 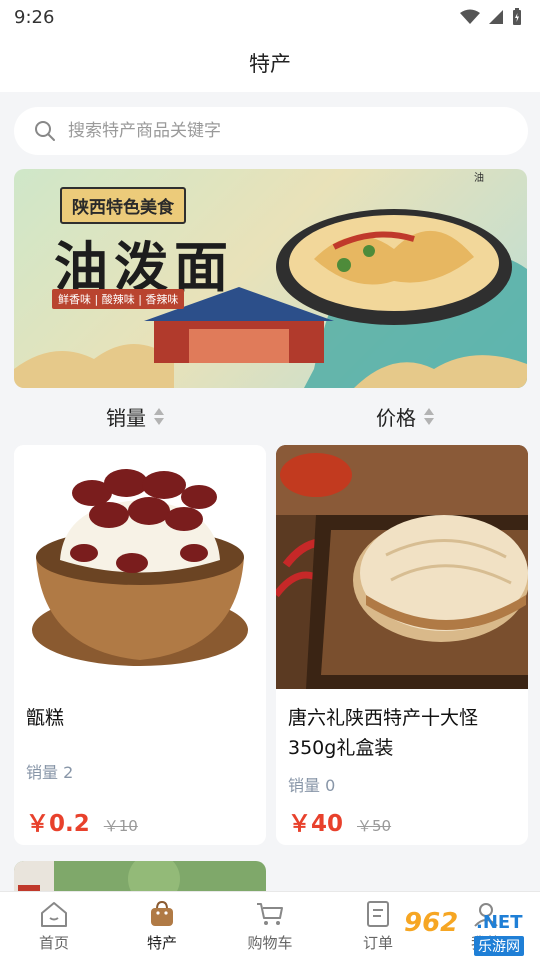 I want to click on product-sales: 销量 2, so click(x=50, y=772).